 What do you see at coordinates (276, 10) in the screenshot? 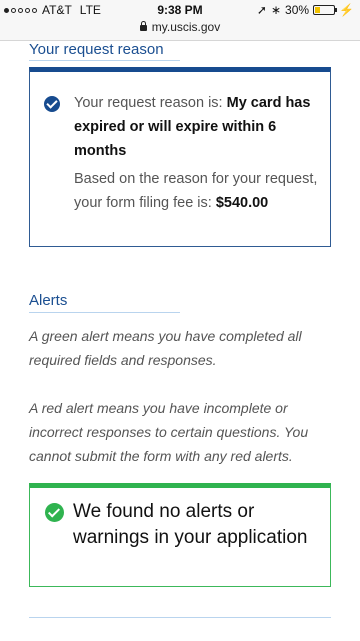
I see `bluetooth-icon: ∗` at bounding box center [276, 10].